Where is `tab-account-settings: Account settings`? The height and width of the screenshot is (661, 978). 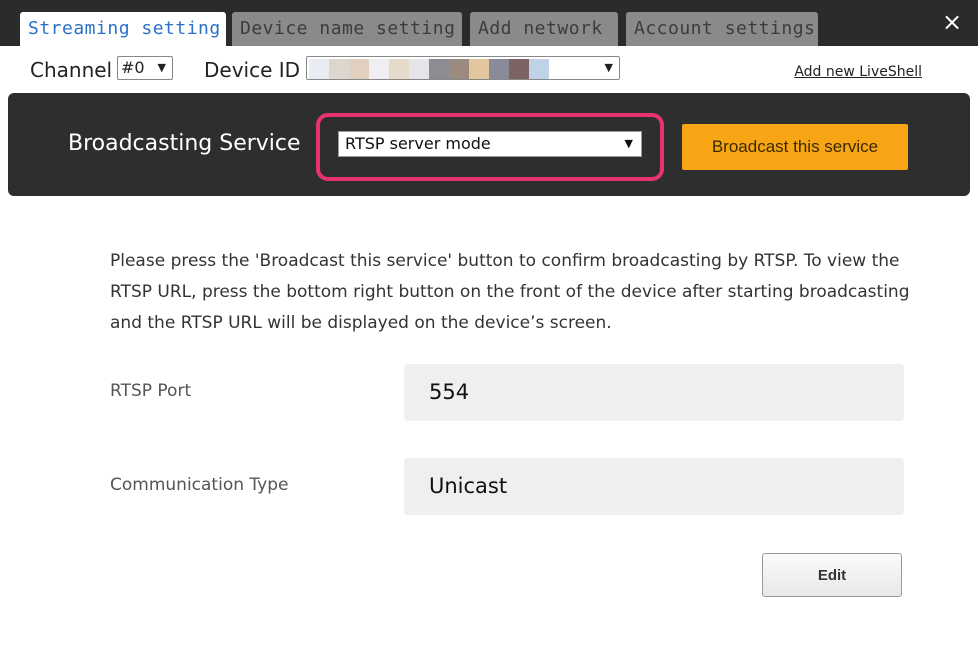
tab-account-settings: Account settings is located at coordinates (722, 29).